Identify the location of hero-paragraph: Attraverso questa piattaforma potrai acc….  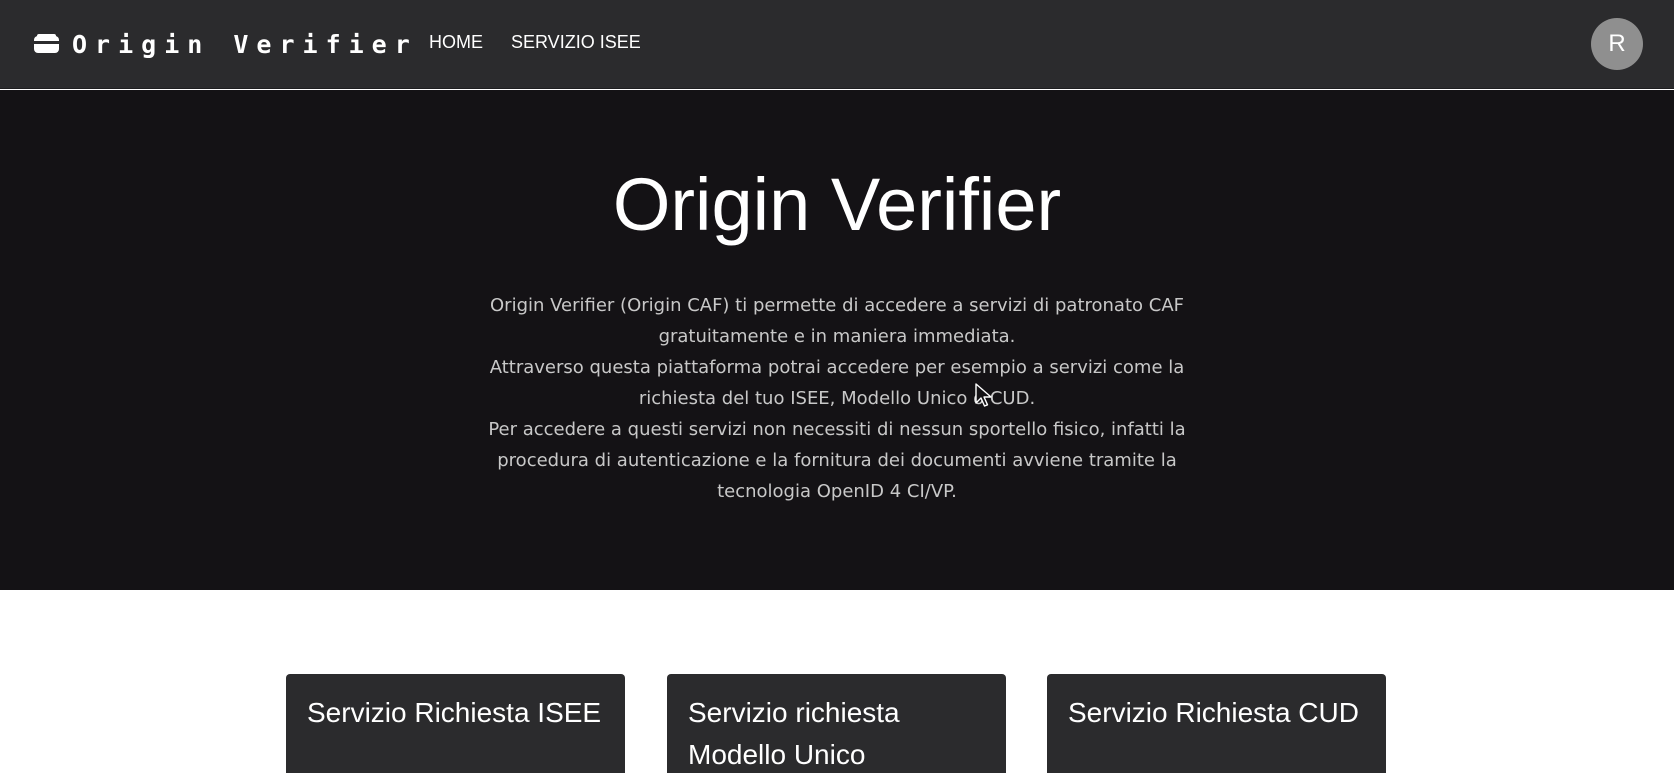
(837, 383).